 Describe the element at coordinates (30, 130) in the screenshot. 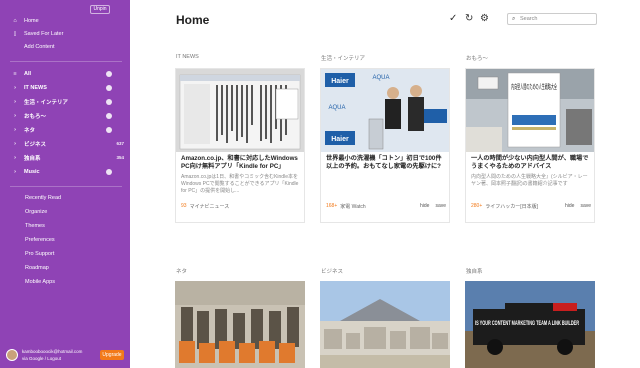

I see `sidebar-item-label: ネタ` at that location.